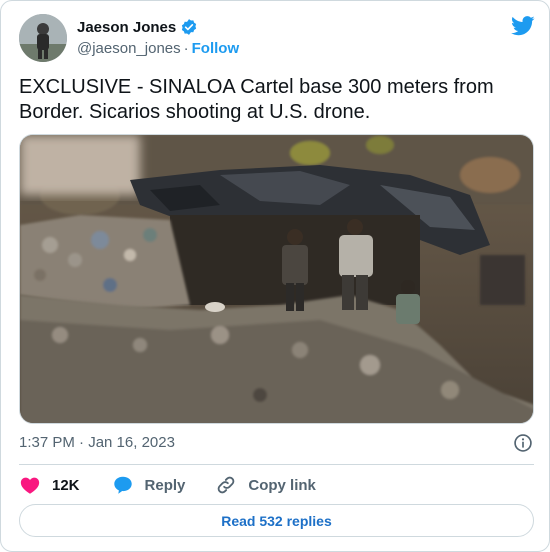  I want to click on reply-bubble-icon, so click(122, 485).